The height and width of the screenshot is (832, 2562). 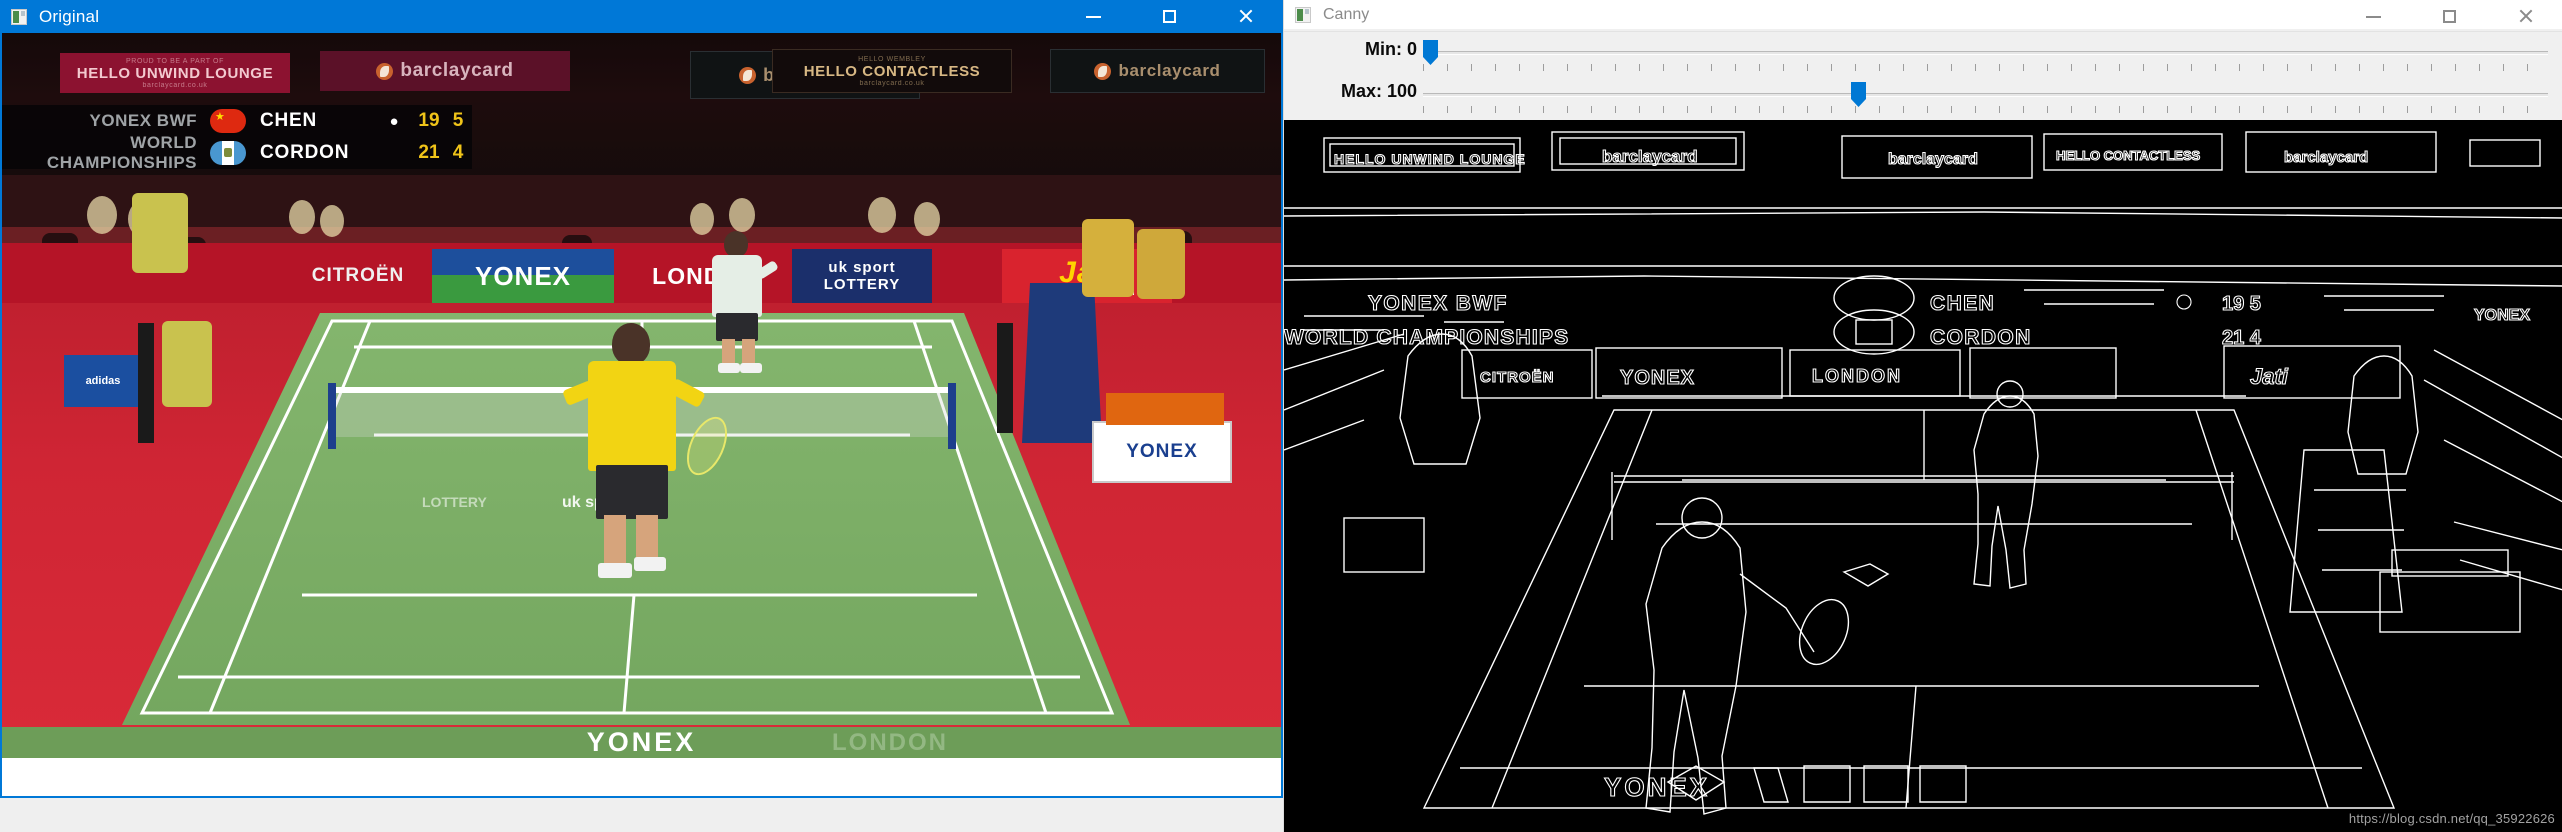 I want to click on svg-text: CITROËN, so click(x=1517, y=377).